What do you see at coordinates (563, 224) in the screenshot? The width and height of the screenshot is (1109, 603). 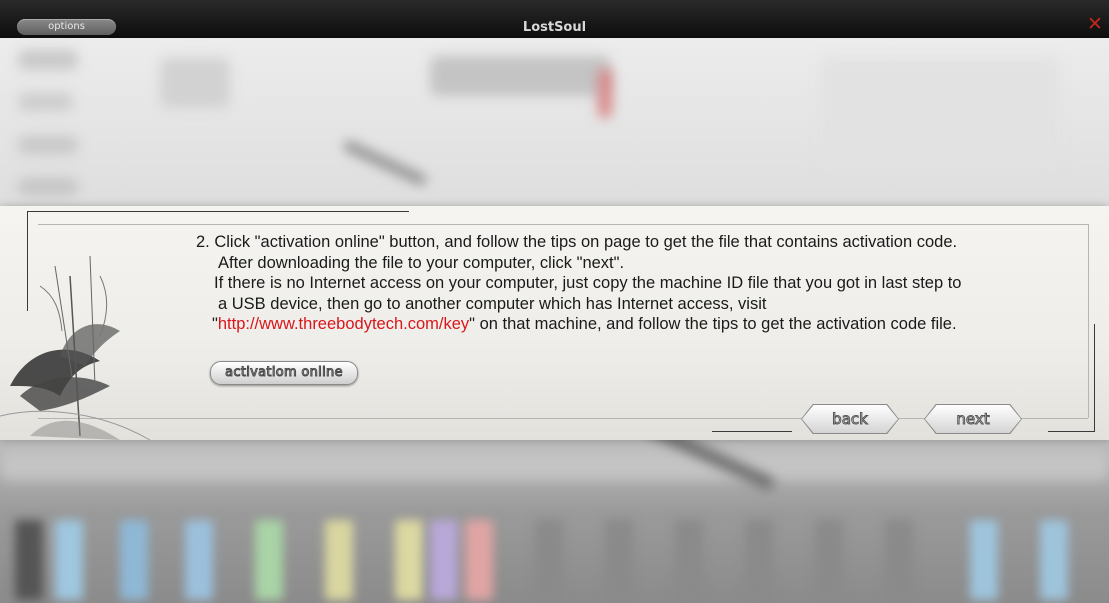 I see `frame-line-inner-top` at bounding box center [563, 224].